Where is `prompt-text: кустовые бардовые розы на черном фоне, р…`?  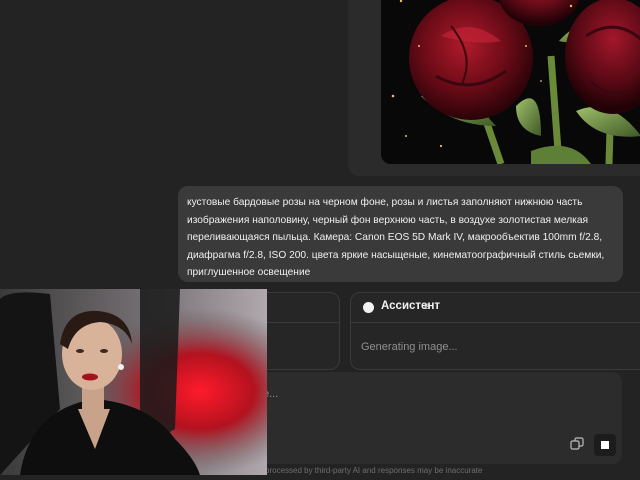 prompt-text: кустовые бардовые розы на черном фоне, р… is located at coordinates (396, 238).